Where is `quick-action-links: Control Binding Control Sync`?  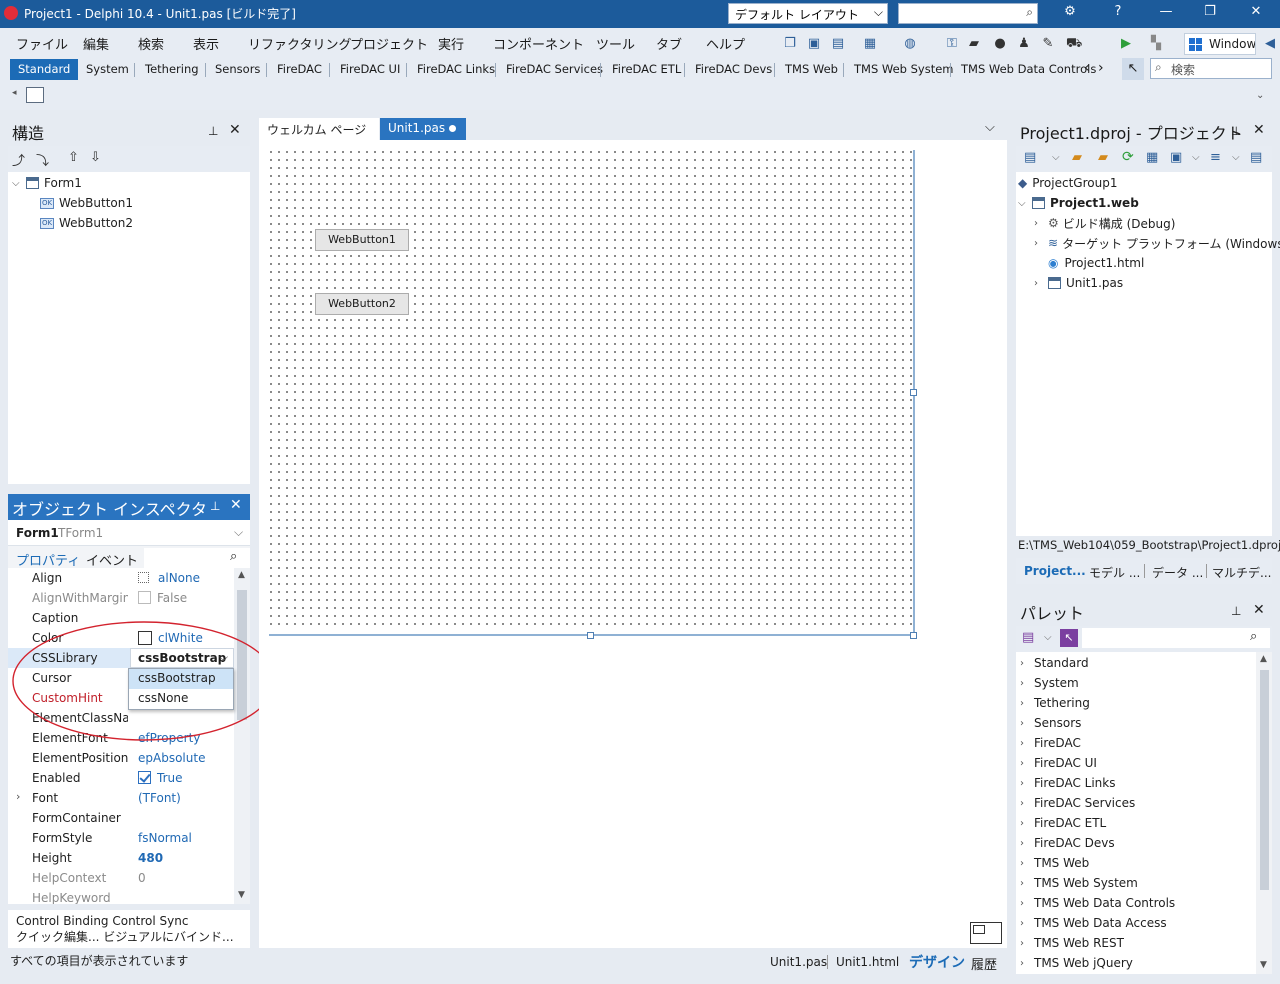
quick-action-links: Control Binding Control Sync is located at coordinates (133, 921).